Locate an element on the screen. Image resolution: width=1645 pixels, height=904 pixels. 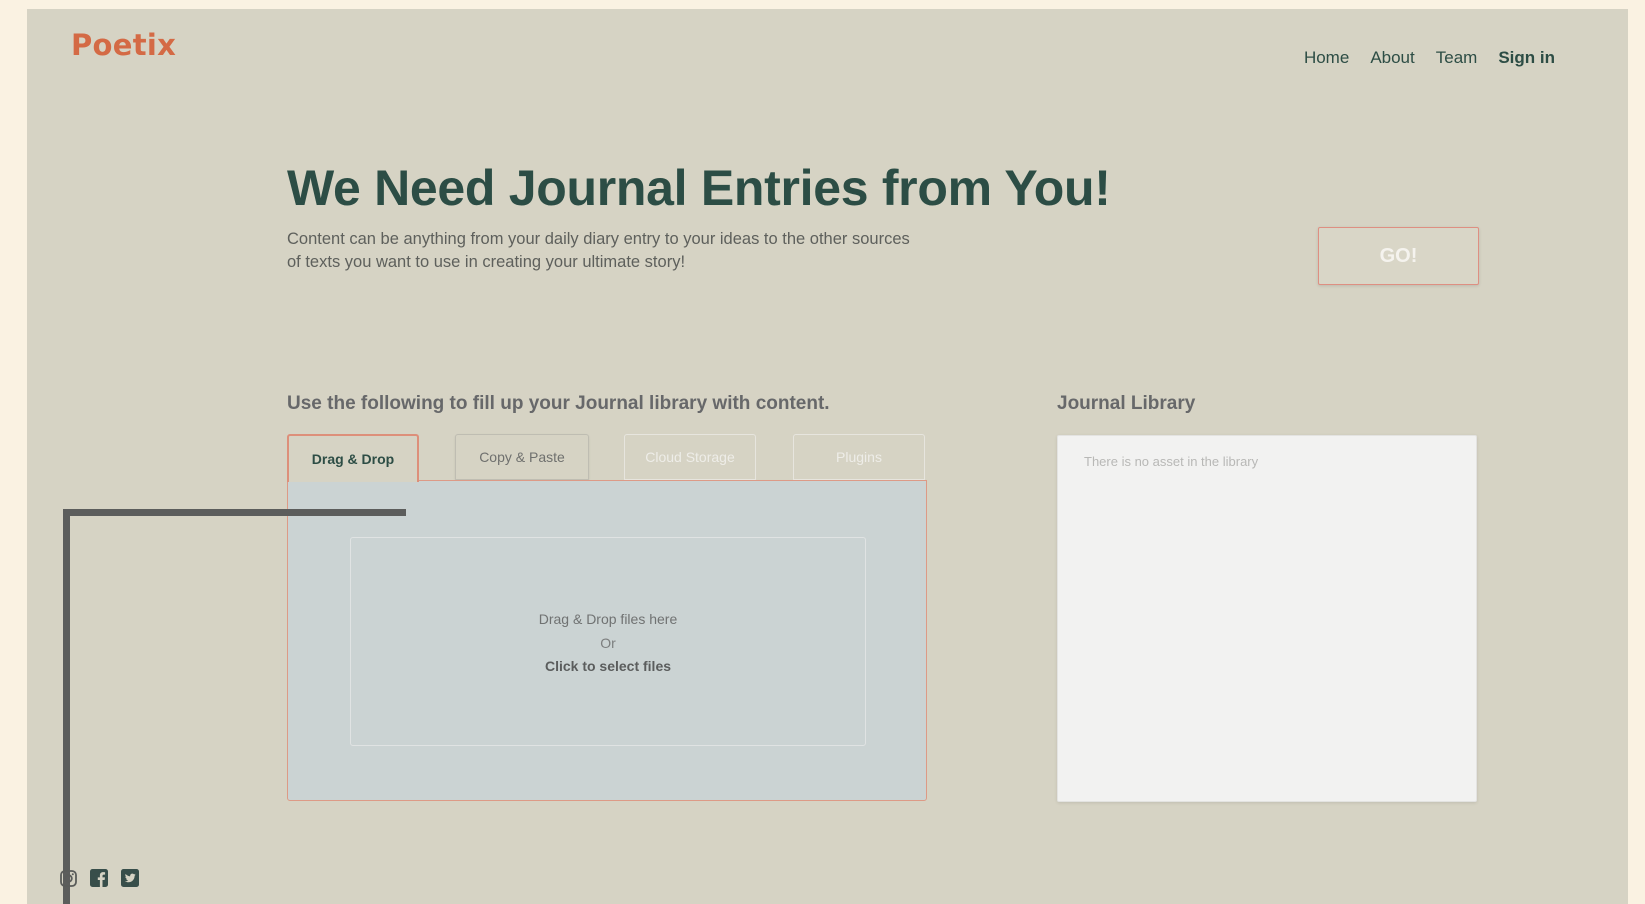
tab-drag-drop: Drag & Drop is located at coordinates (353, 458).